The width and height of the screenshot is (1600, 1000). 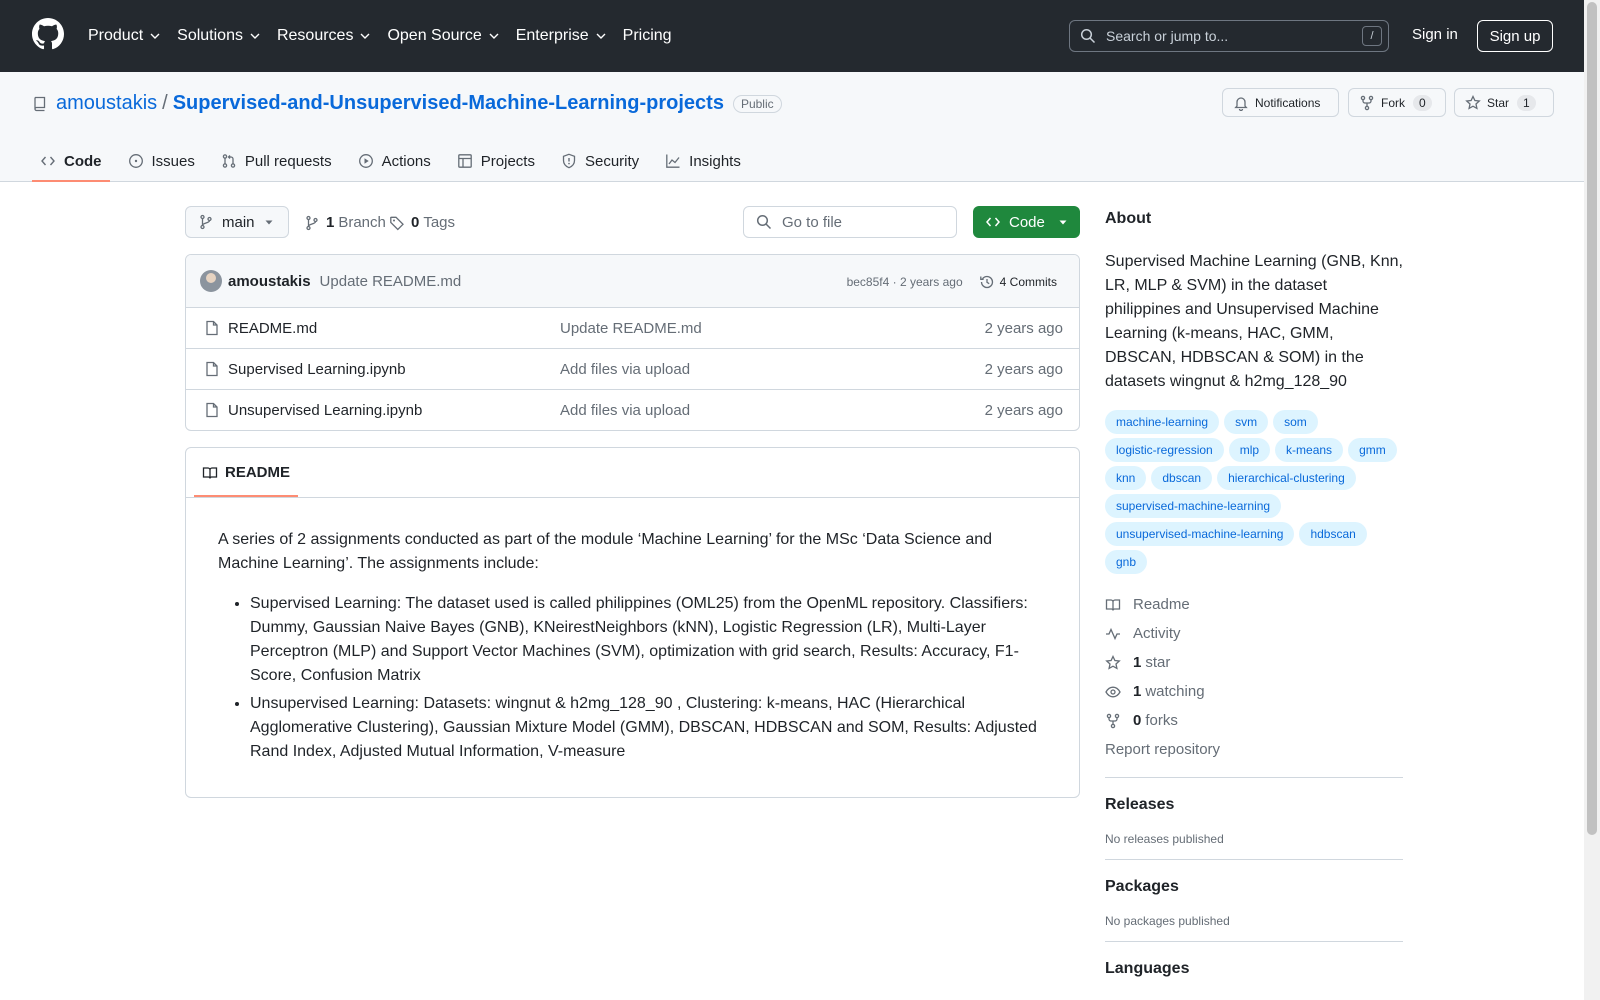 What do you see at coordinates (1372, 450) in the screenshot?
I see `topic-tag: gmm` at bounding box center [1372, 450].